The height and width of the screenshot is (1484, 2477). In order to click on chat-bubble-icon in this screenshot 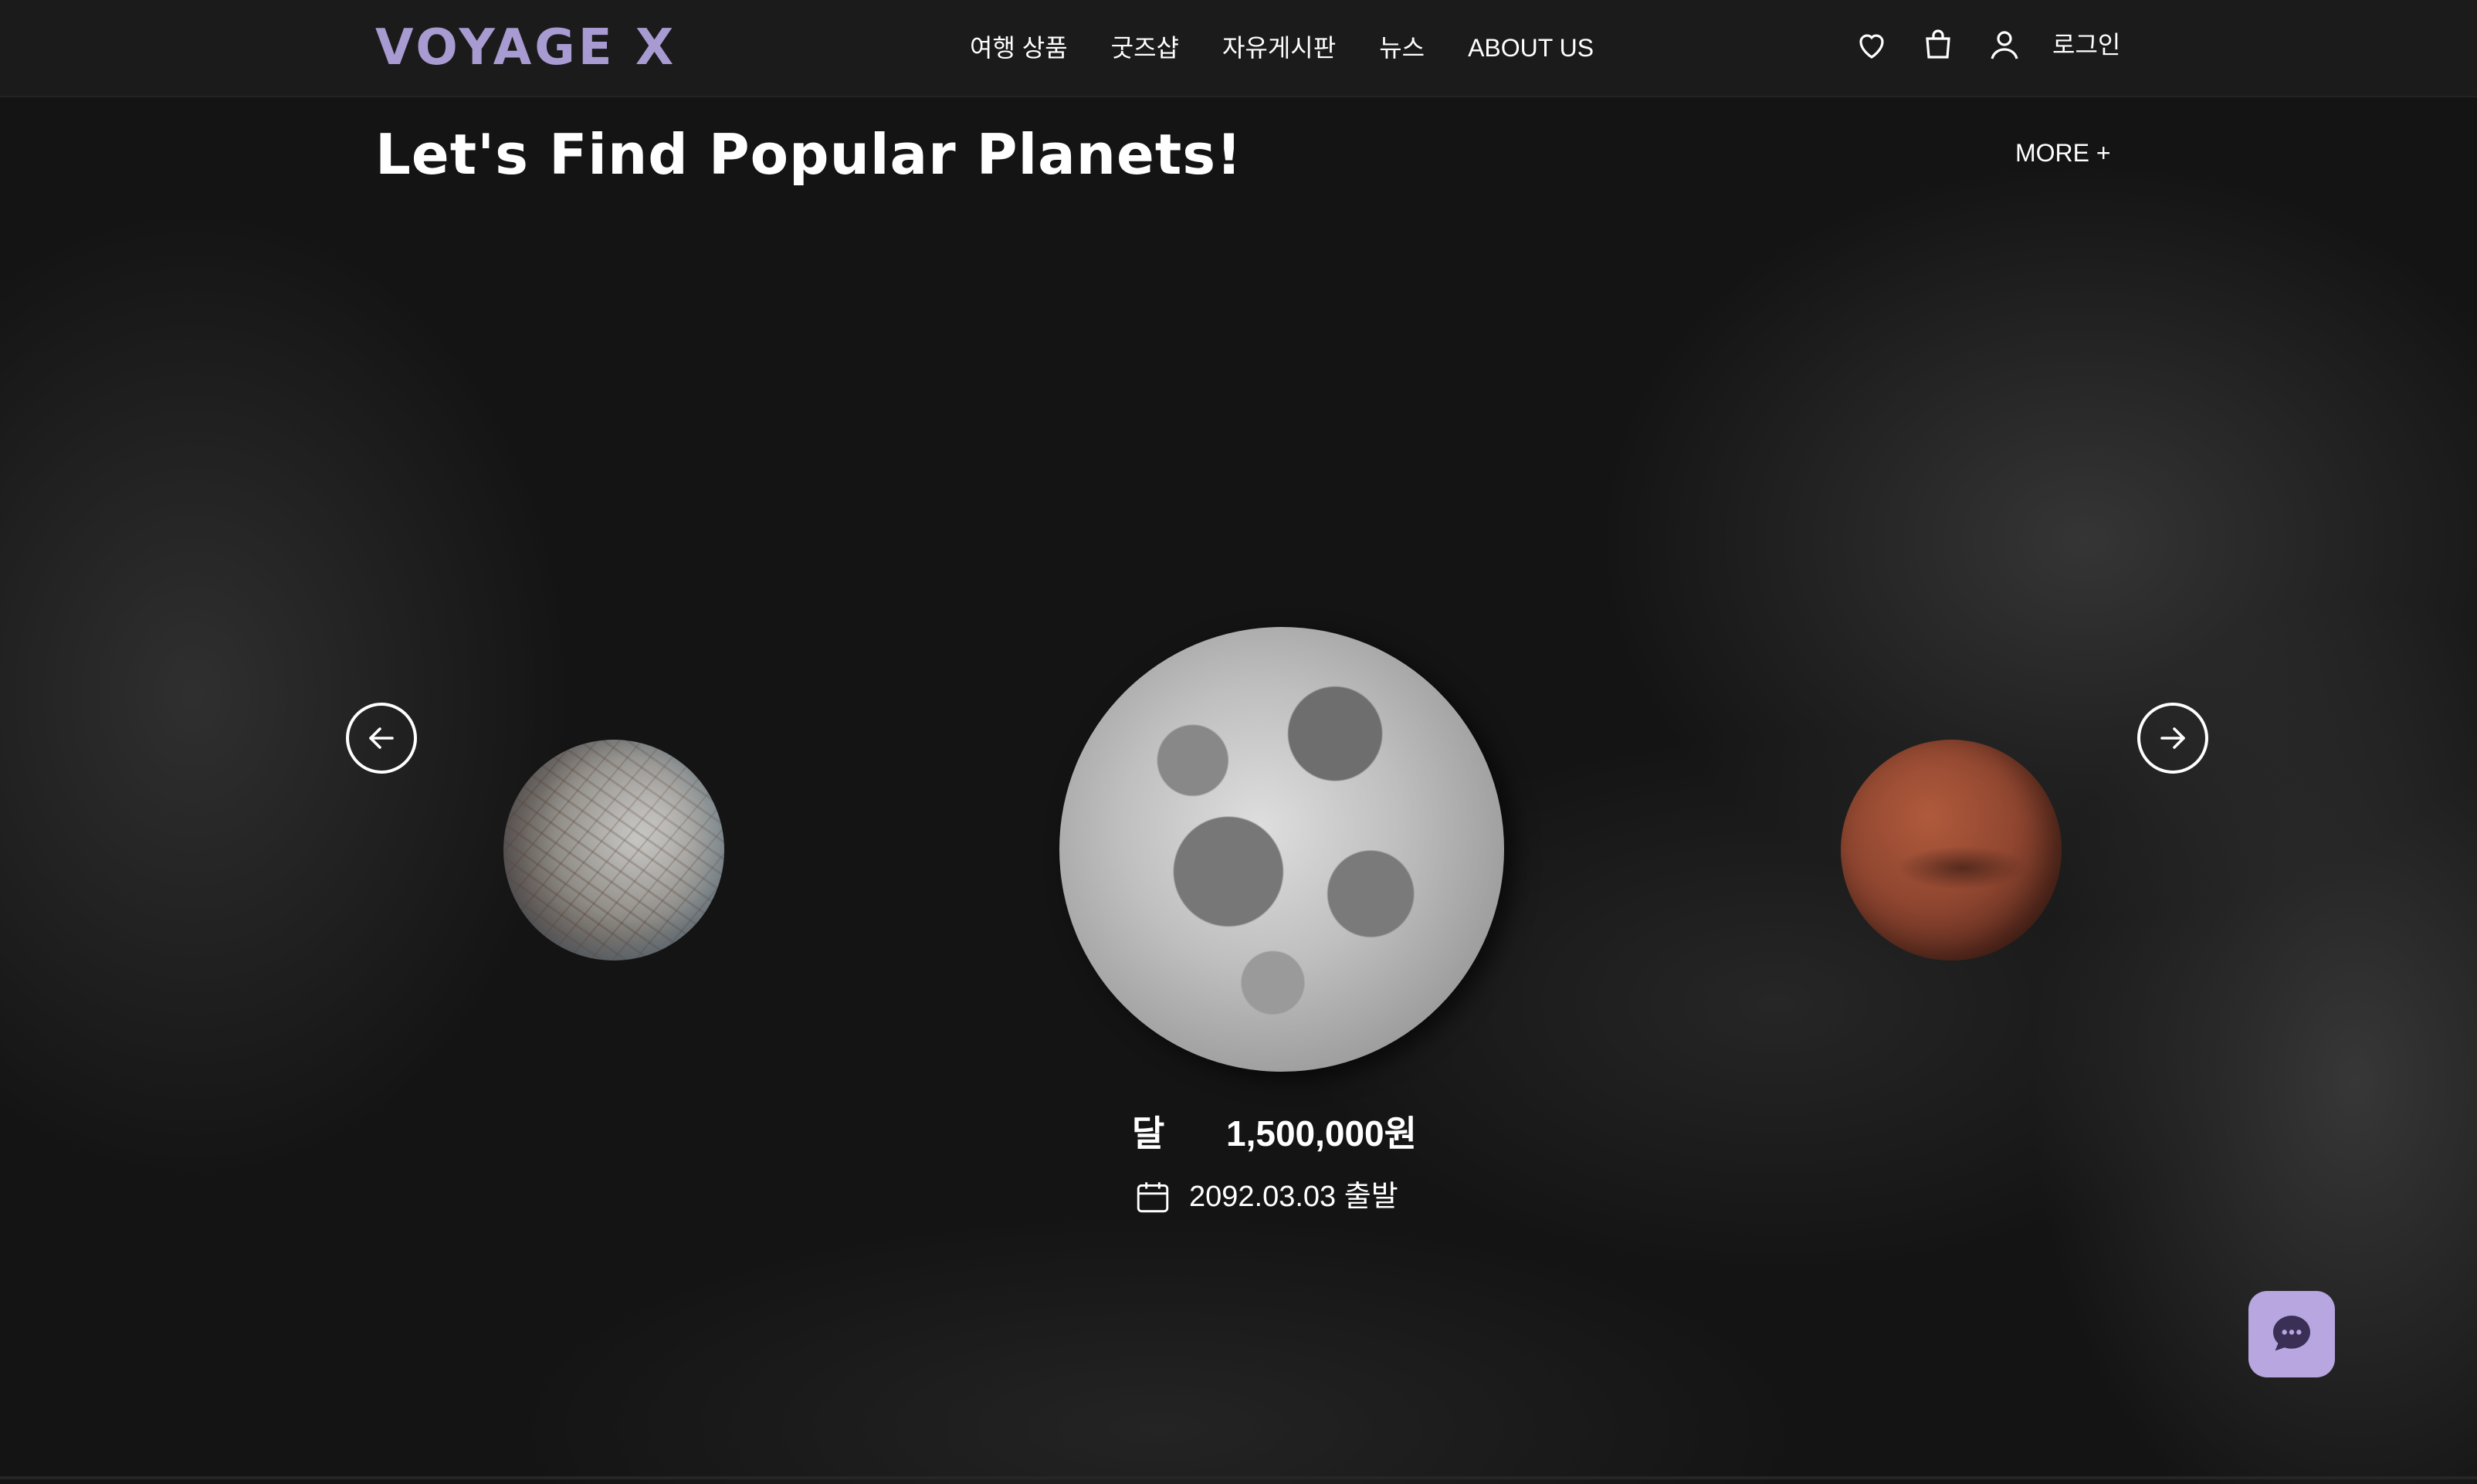, I will do `click(2291, 1333)`.